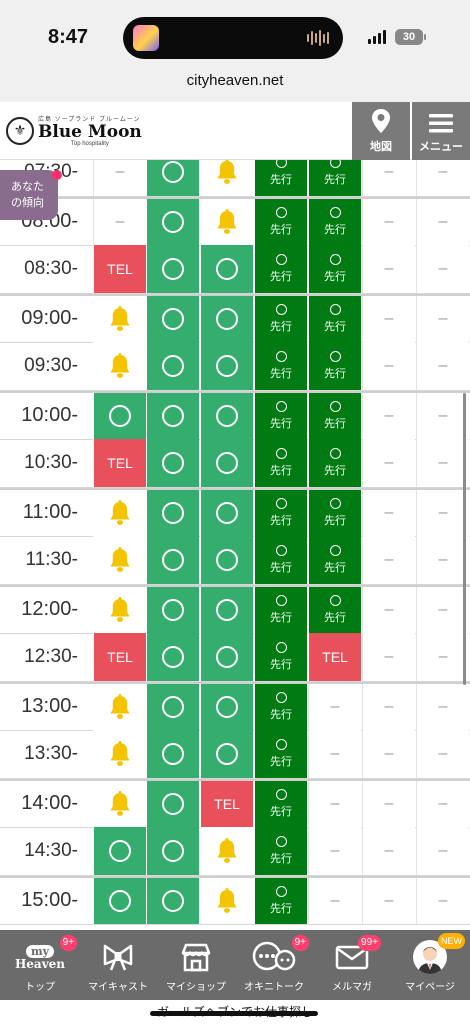 This screenshot has width=470, height=1024. What do you see at coordinates (40, 965) in the screenshot?
I see `nav-item-0: my Heaven 9+ トップ` at bounding box center [40, 965].